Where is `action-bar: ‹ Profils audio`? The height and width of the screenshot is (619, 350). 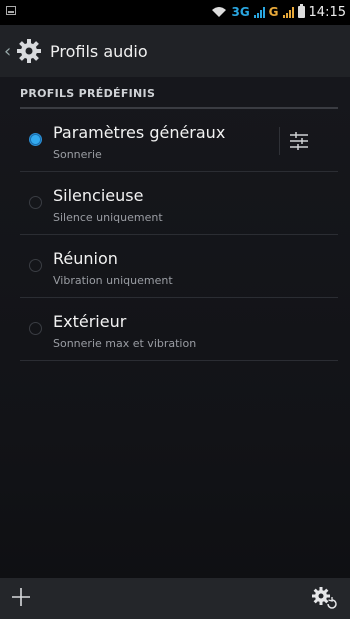 action-bar: ‹ Profils audio is located at coordinates (175, 51).